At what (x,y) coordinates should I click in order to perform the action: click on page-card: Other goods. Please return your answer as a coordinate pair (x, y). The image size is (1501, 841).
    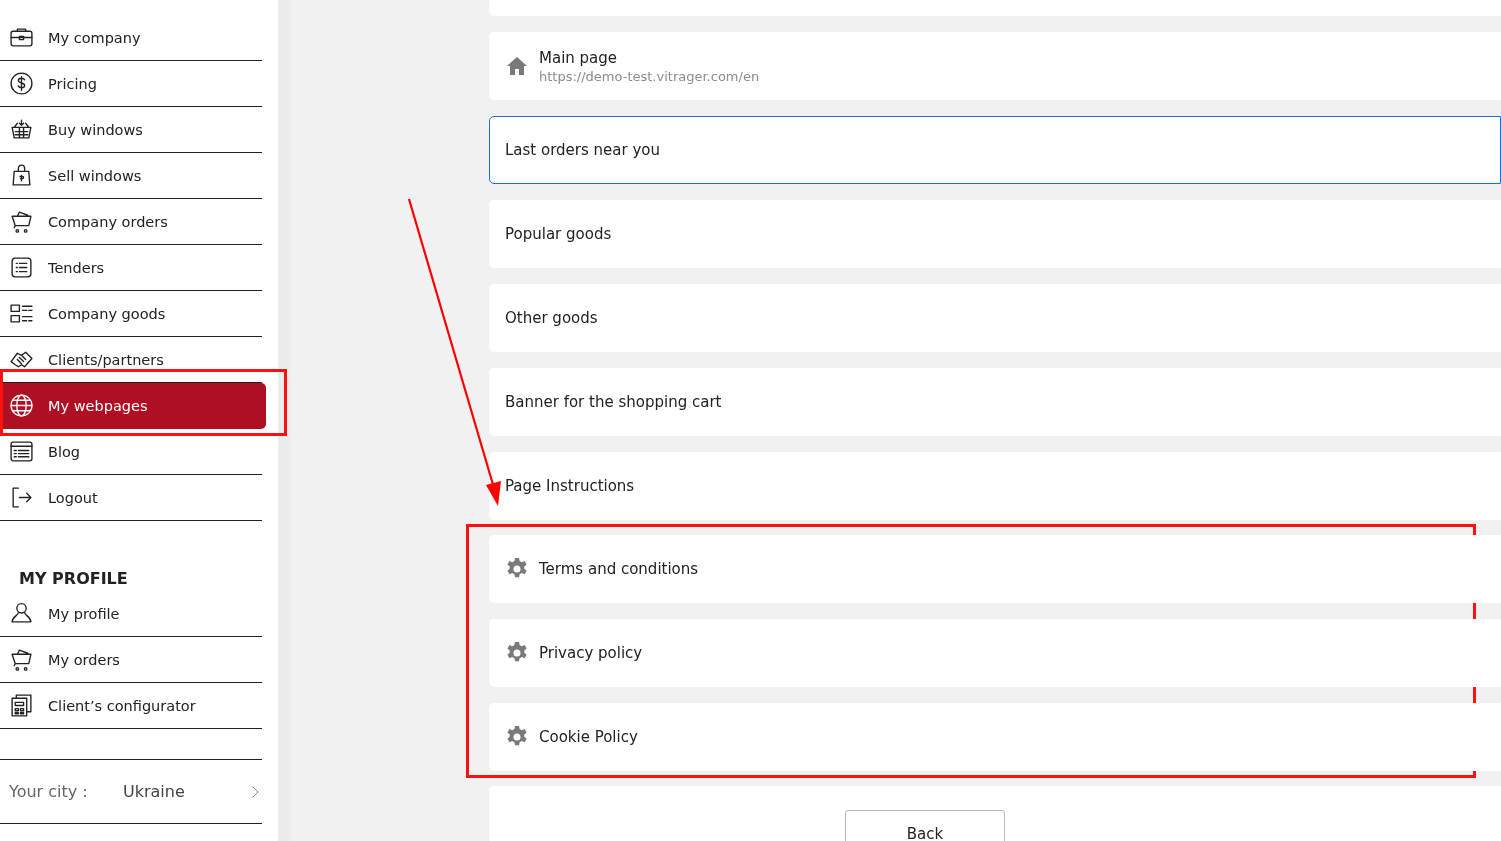
    Looking at the image, I should click on (995, 318).